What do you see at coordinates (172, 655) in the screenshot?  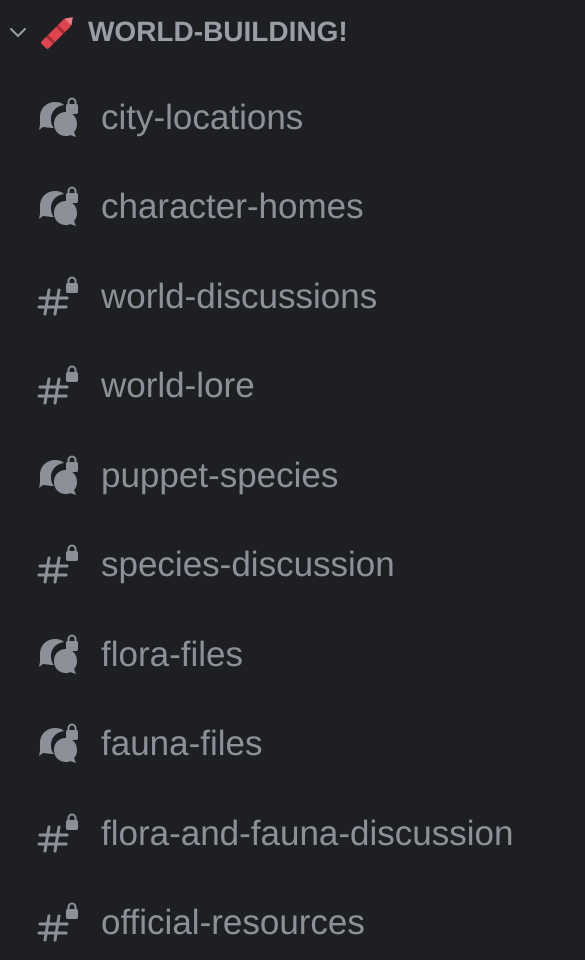 I see `channel-link: flora-files` at bounding box center [172, 655].